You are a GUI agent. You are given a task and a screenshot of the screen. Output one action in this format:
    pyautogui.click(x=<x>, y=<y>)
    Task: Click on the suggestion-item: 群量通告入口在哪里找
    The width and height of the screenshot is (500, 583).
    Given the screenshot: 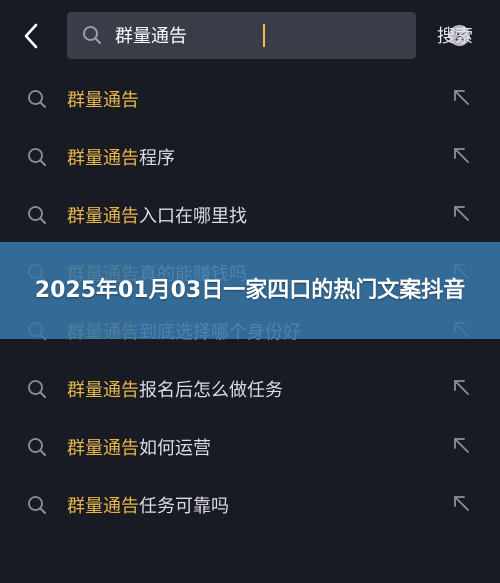 What is the action you would take?
    pyautogui.click(x=250, y=215)
    